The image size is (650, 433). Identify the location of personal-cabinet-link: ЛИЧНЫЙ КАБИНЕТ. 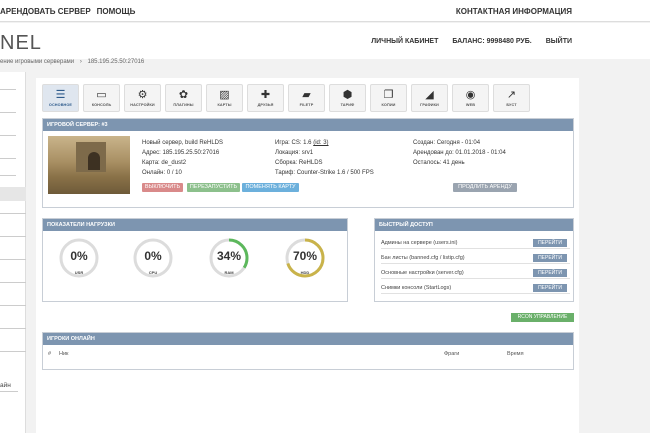
(404, 41).